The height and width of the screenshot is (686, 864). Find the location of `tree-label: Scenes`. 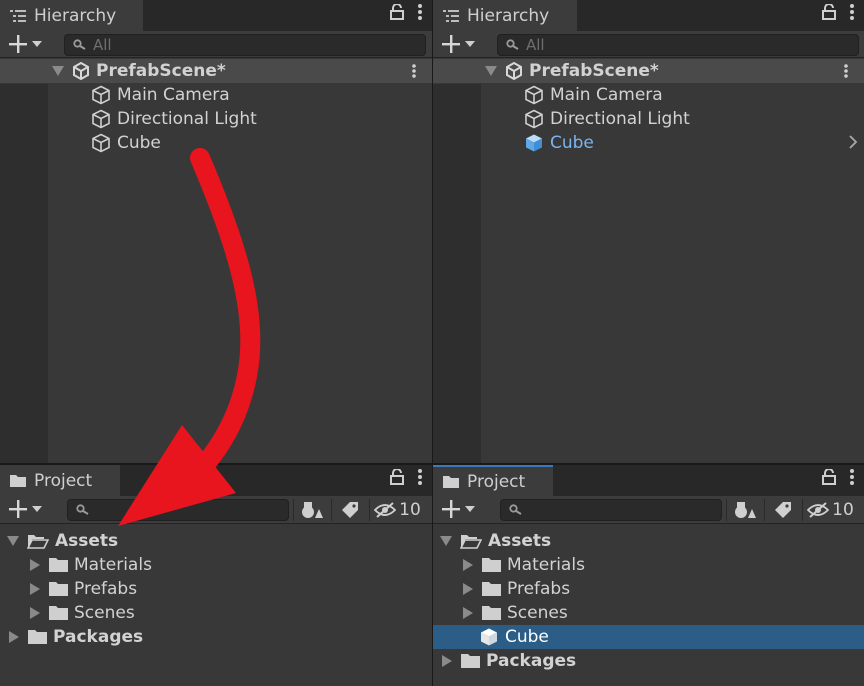

tree-label: Scenes is located at coordinates (104, 613).